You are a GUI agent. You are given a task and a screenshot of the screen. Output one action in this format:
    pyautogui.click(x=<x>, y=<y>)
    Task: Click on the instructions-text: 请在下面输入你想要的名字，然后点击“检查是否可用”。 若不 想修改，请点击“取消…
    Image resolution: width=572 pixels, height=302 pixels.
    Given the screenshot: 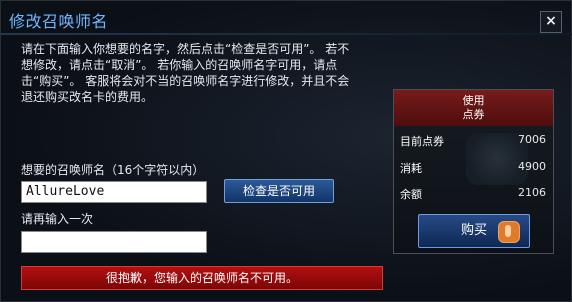 What is the action you would take?
    pyautogui.click(x=195, y=73)
    